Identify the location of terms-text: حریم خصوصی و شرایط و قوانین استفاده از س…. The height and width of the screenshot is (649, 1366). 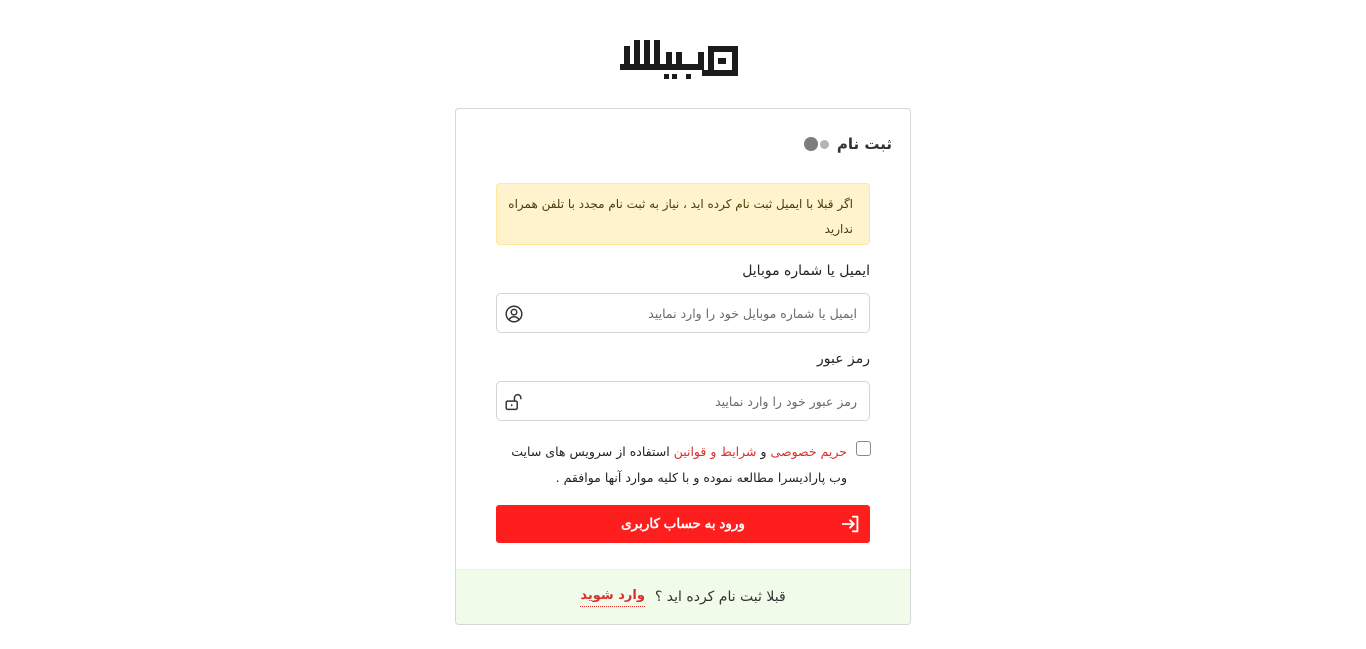
(671, 465).